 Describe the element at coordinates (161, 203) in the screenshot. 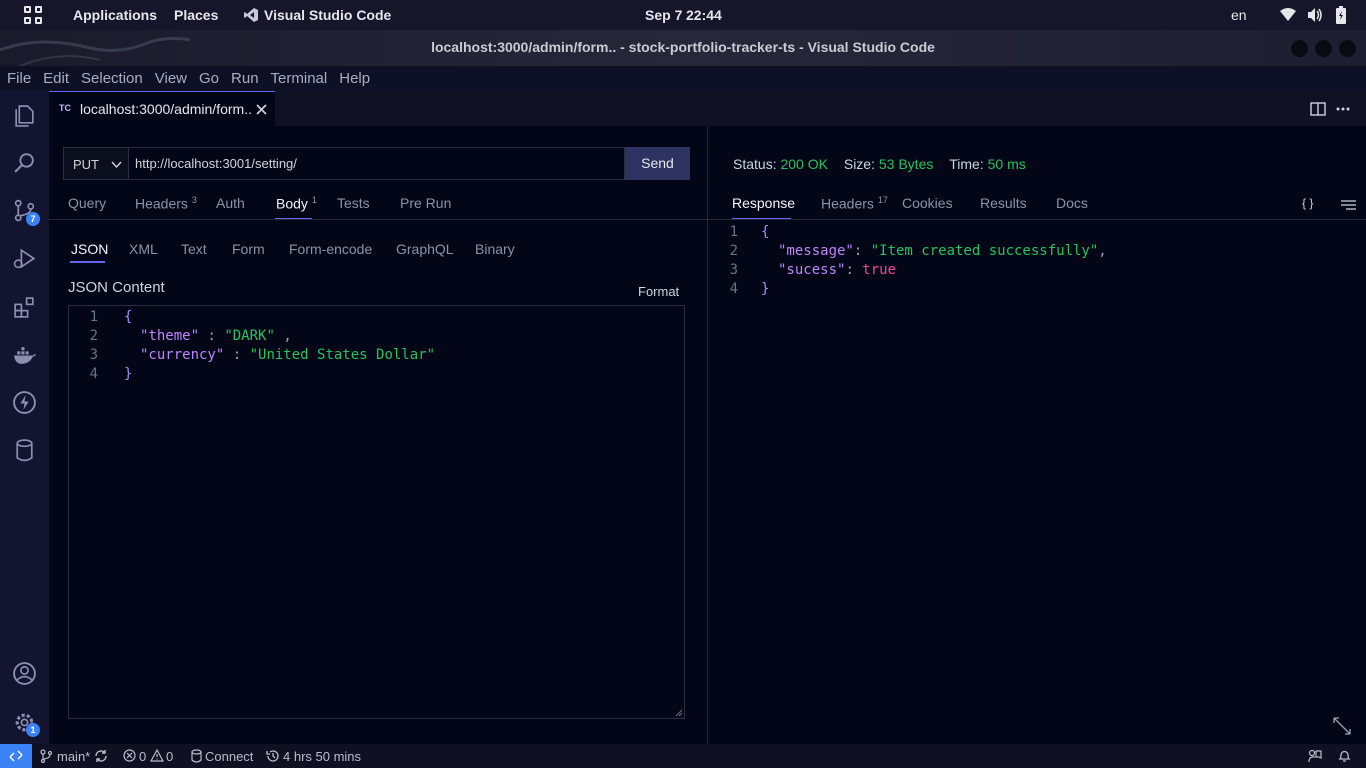

I see `tab-headers-label: Headers` at that location.